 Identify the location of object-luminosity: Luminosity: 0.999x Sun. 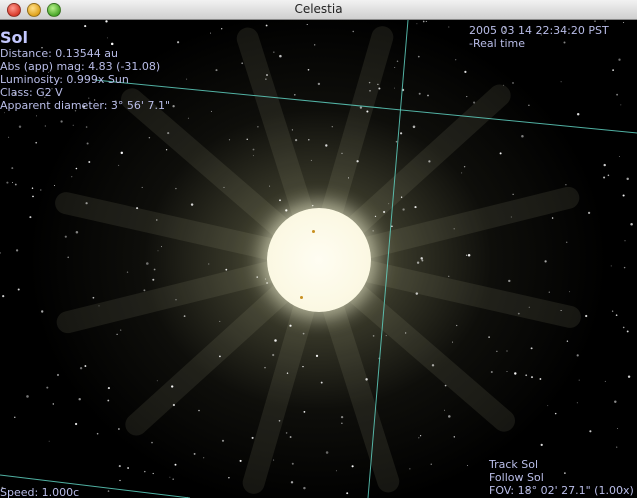
(64, 79).